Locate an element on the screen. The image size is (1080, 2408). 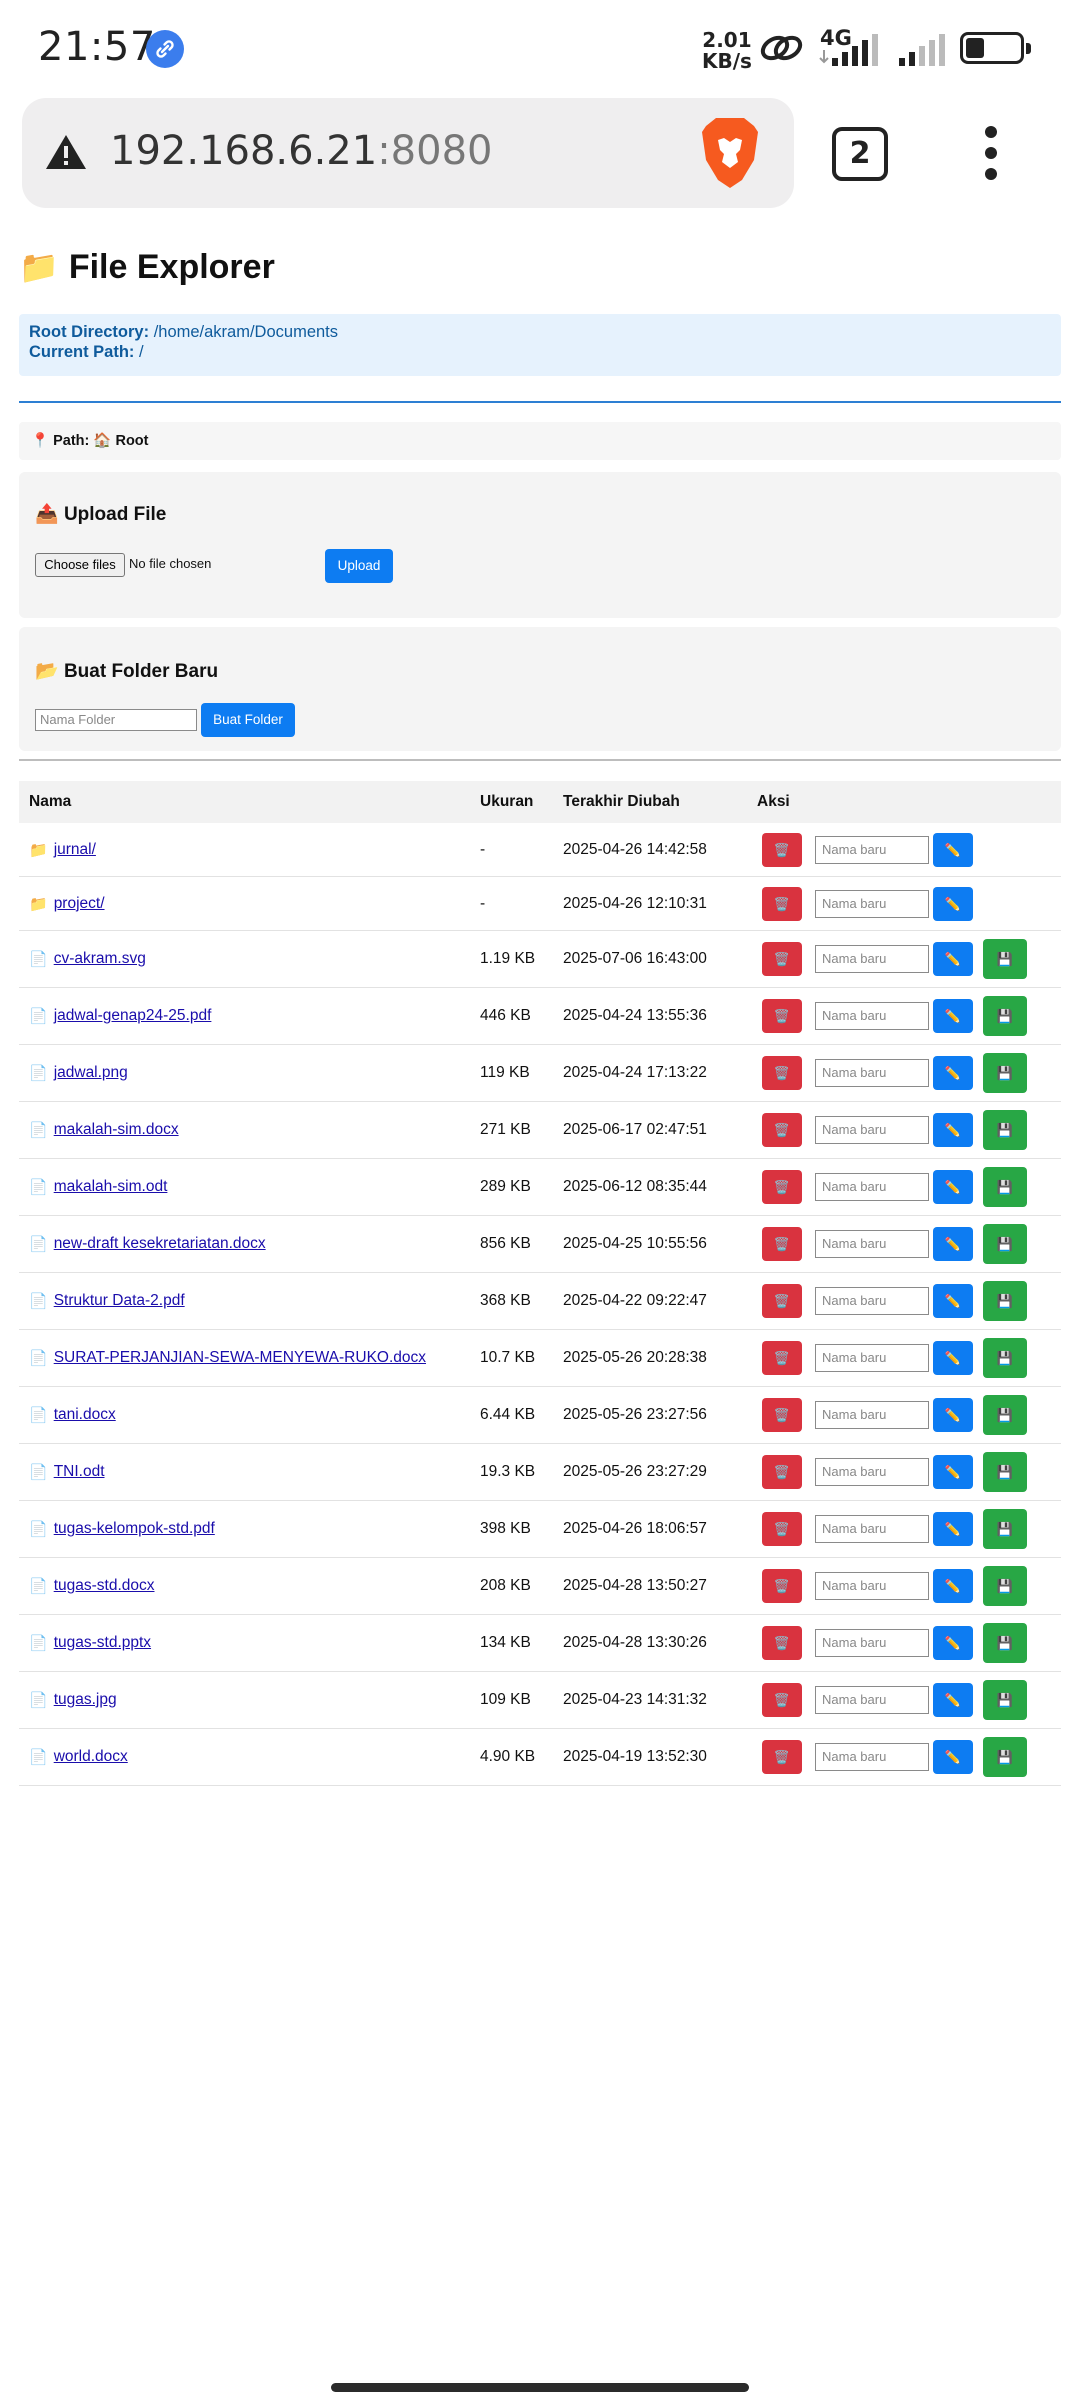
file-link: project/ is located at coordinates (79, 904).